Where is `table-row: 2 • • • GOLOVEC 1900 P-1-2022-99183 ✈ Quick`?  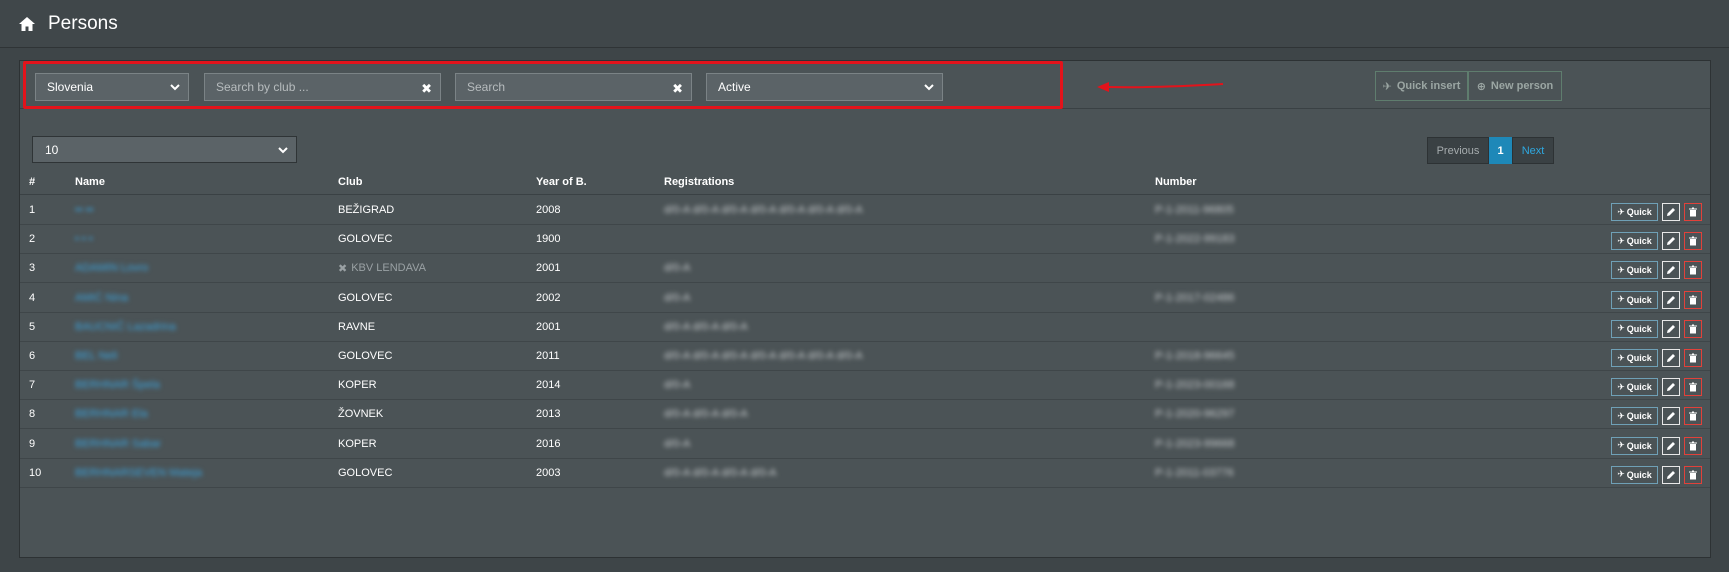
table-row: 2 • • • GOLOVEC 1900 P-1-2022-99183 ✈ Quick is located at coordinates (865, 240).